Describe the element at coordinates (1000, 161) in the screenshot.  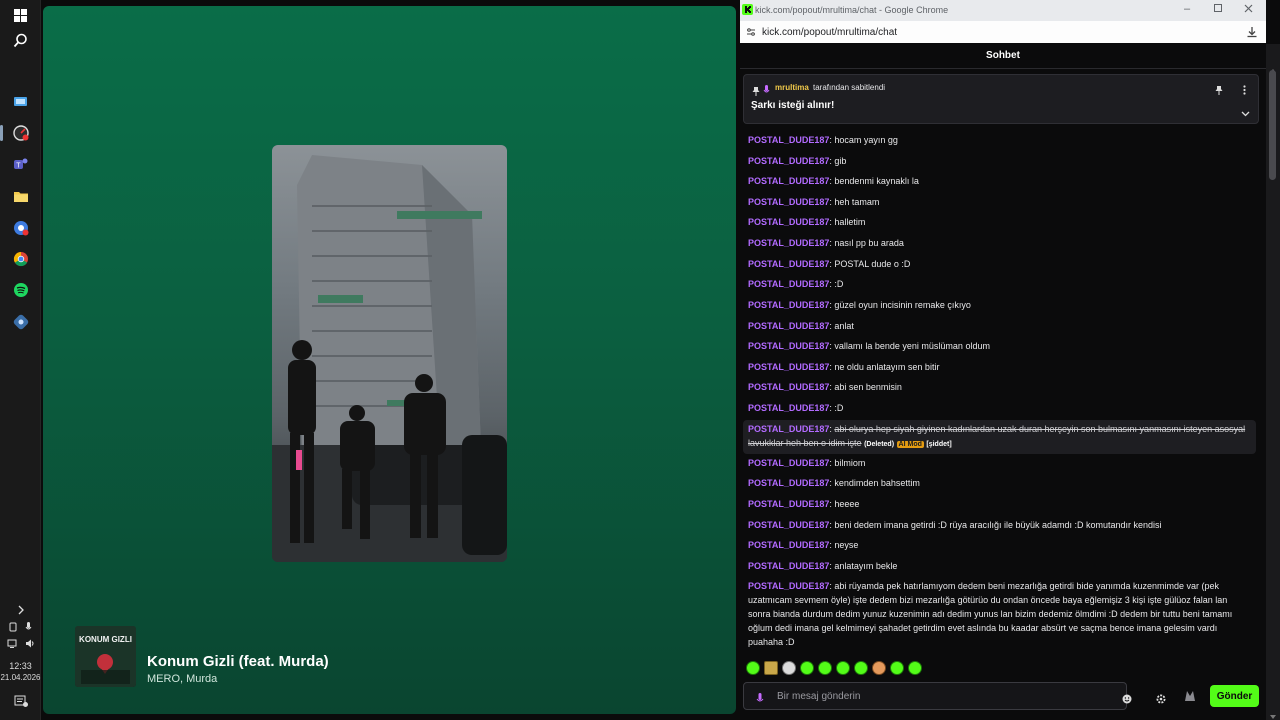
I see `chat-message: POSTAL_DUDE187: gib` at that location.